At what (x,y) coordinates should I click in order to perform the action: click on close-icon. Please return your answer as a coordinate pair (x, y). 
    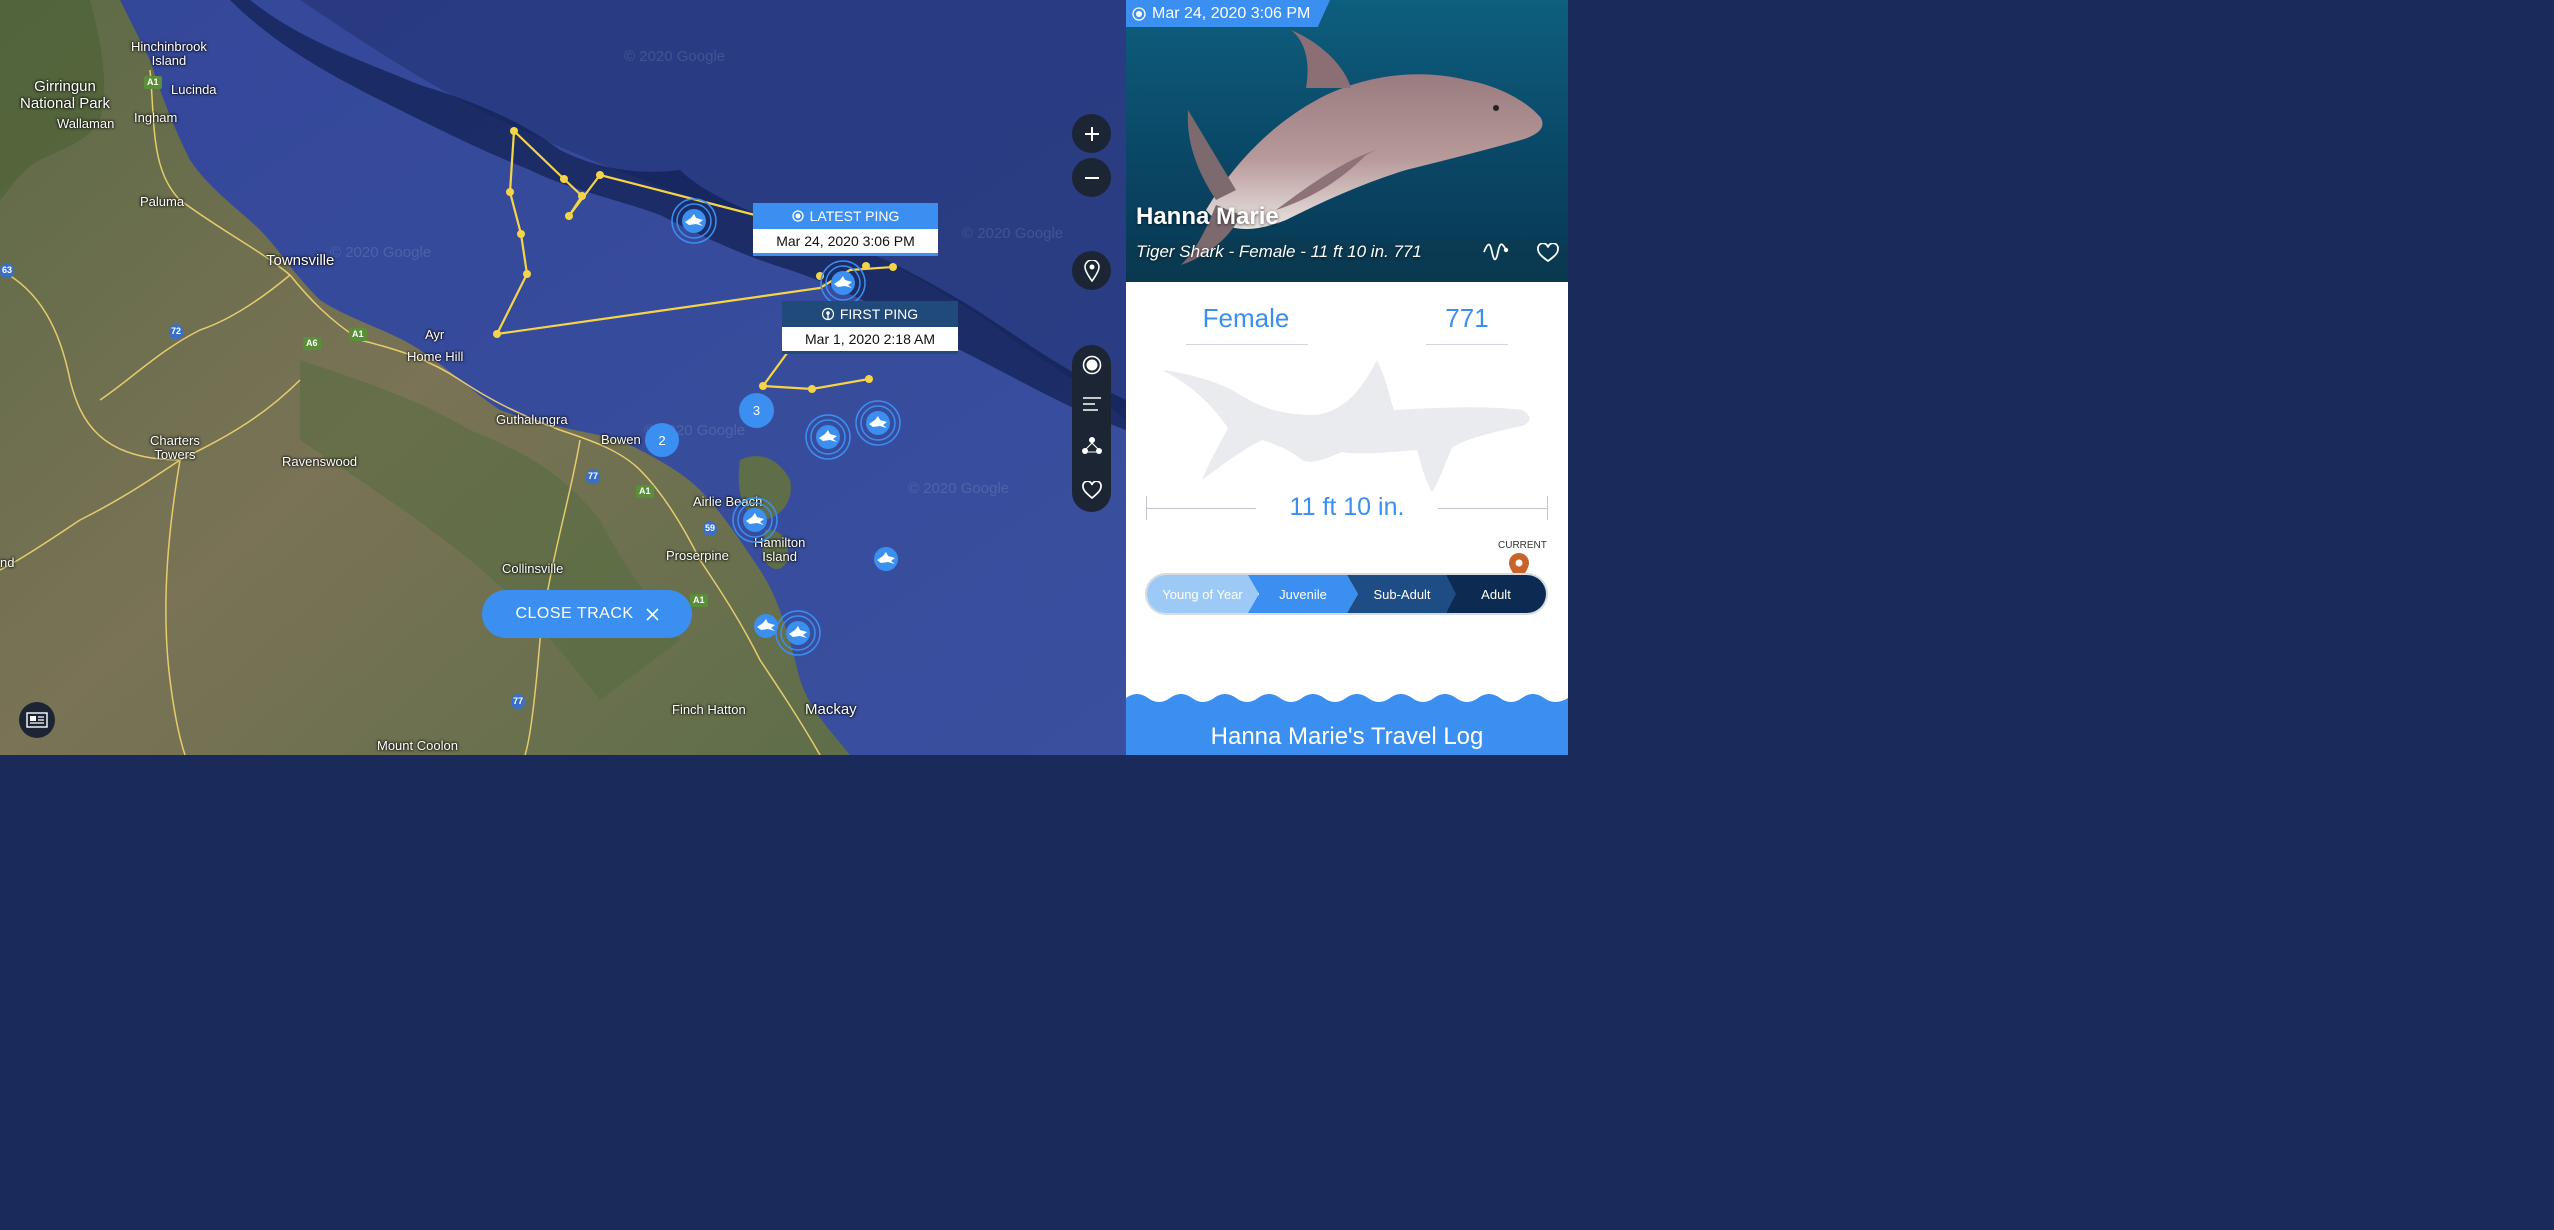
    Looking at the image, I should click on (652, 614).